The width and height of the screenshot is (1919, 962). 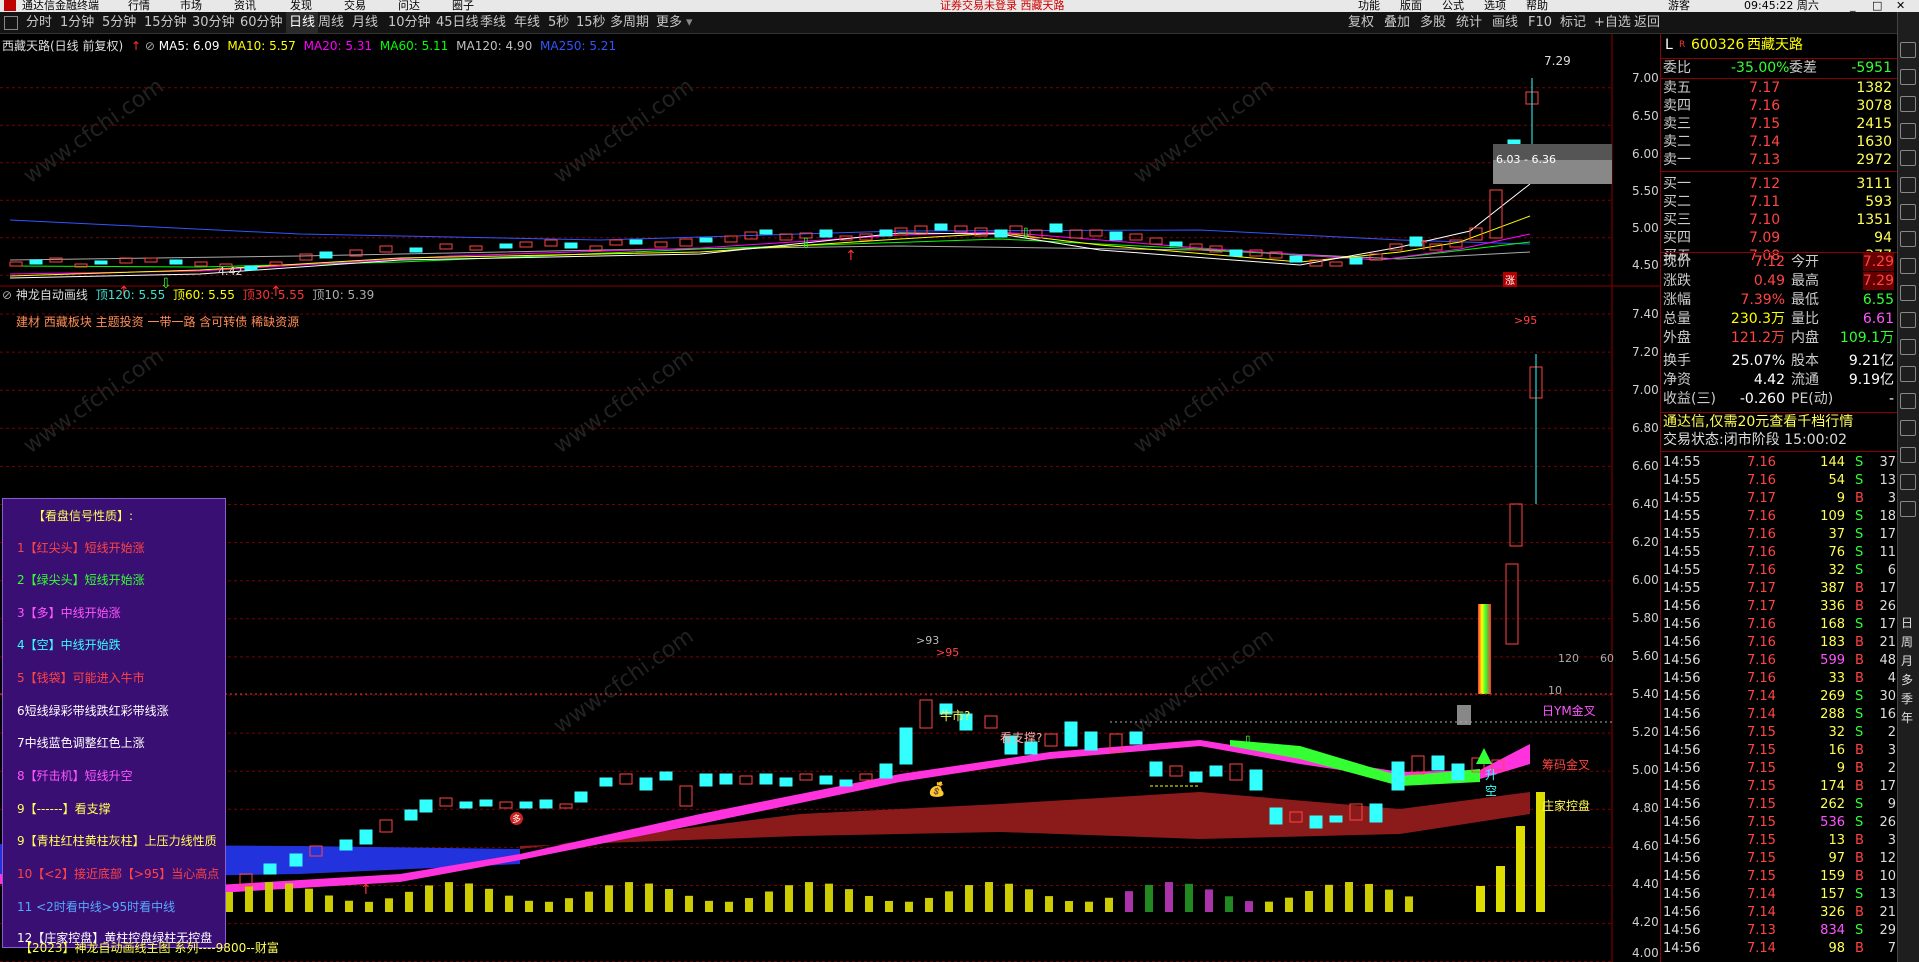 I want to click on menu-hangqing: 行情, so click(x=139, y=5).